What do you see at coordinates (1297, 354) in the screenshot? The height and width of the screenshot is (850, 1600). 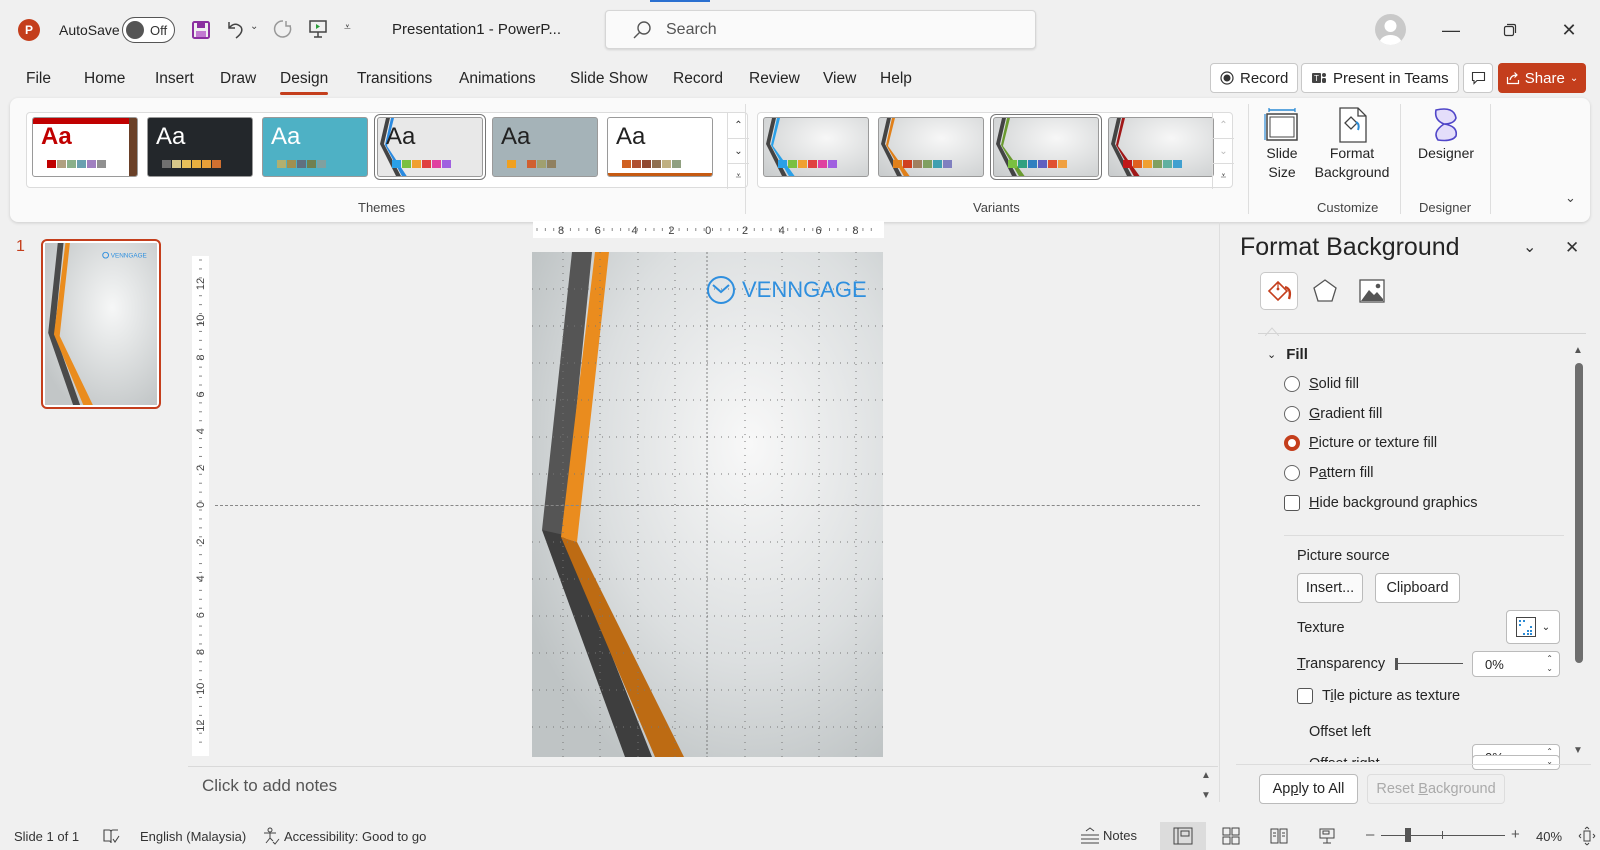 I see `fill-section-title: Fill` at bounding box center [1297, 354].